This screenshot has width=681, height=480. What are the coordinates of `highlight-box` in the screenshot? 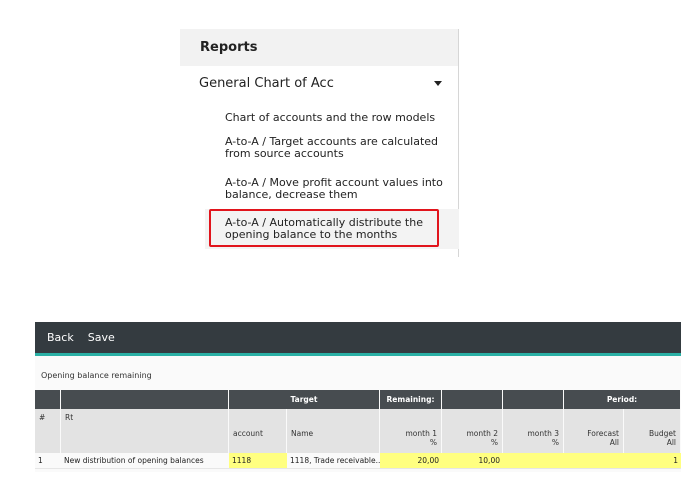 It's located at (324, 228).